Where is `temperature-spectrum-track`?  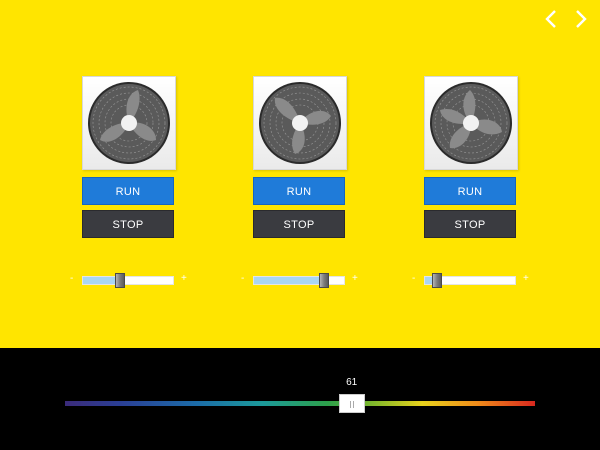
temperature-spectrum-track is located at coordinates (300, 403).